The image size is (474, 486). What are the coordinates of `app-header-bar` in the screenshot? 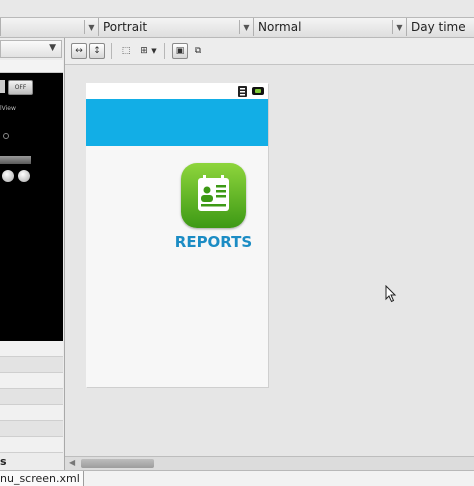 It's located at (177, 122).